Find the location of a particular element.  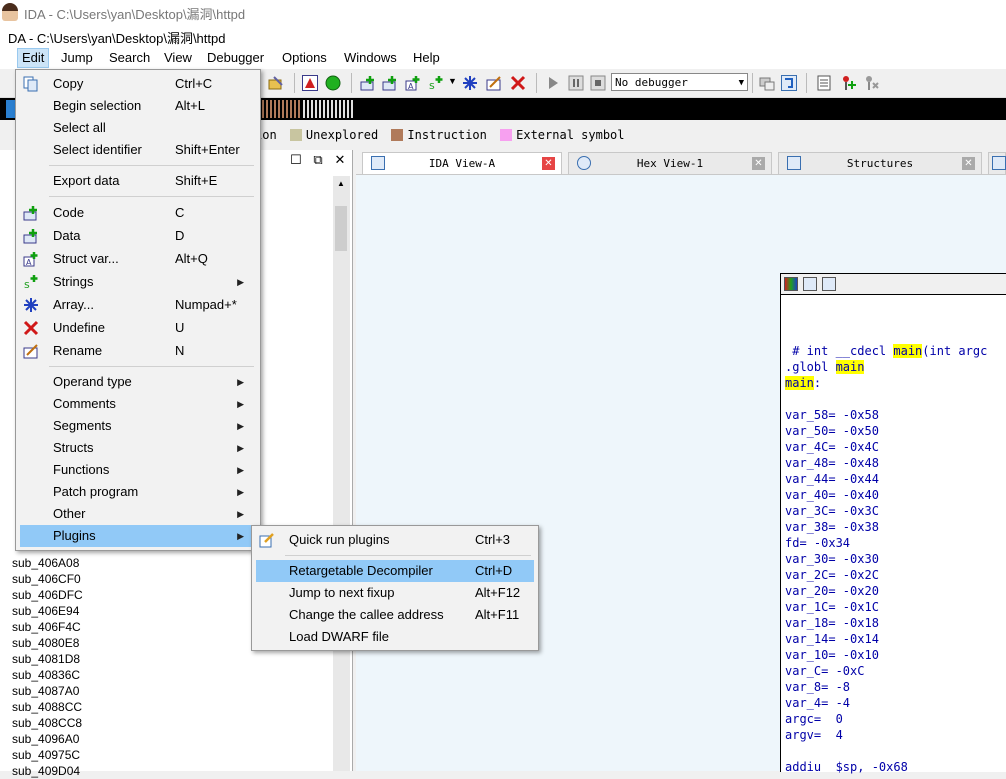

menu-search: Search is located at coordinates (129, 58).